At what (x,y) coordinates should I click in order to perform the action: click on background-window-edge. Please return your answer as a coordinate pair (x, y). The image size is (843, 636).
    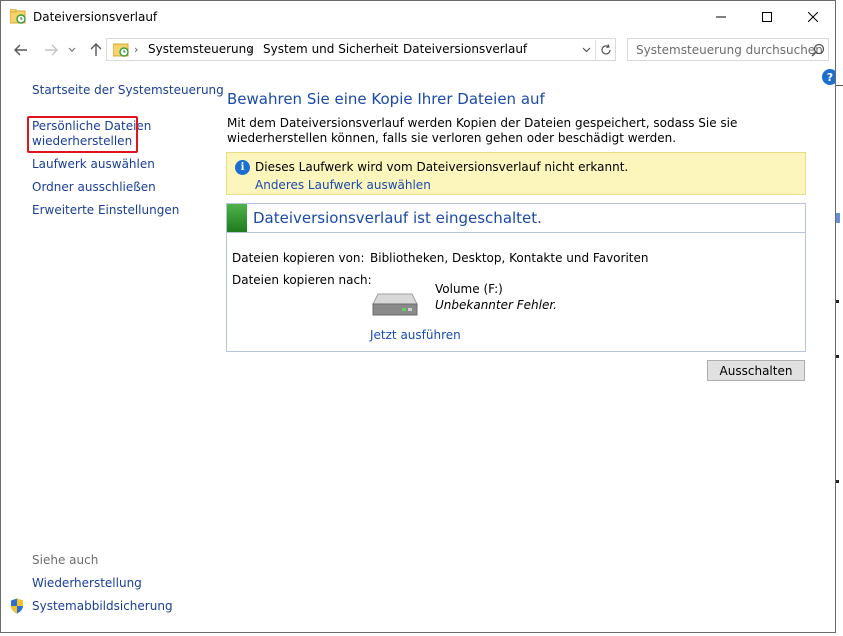
    Looking at the image, I should click on (839, 318).